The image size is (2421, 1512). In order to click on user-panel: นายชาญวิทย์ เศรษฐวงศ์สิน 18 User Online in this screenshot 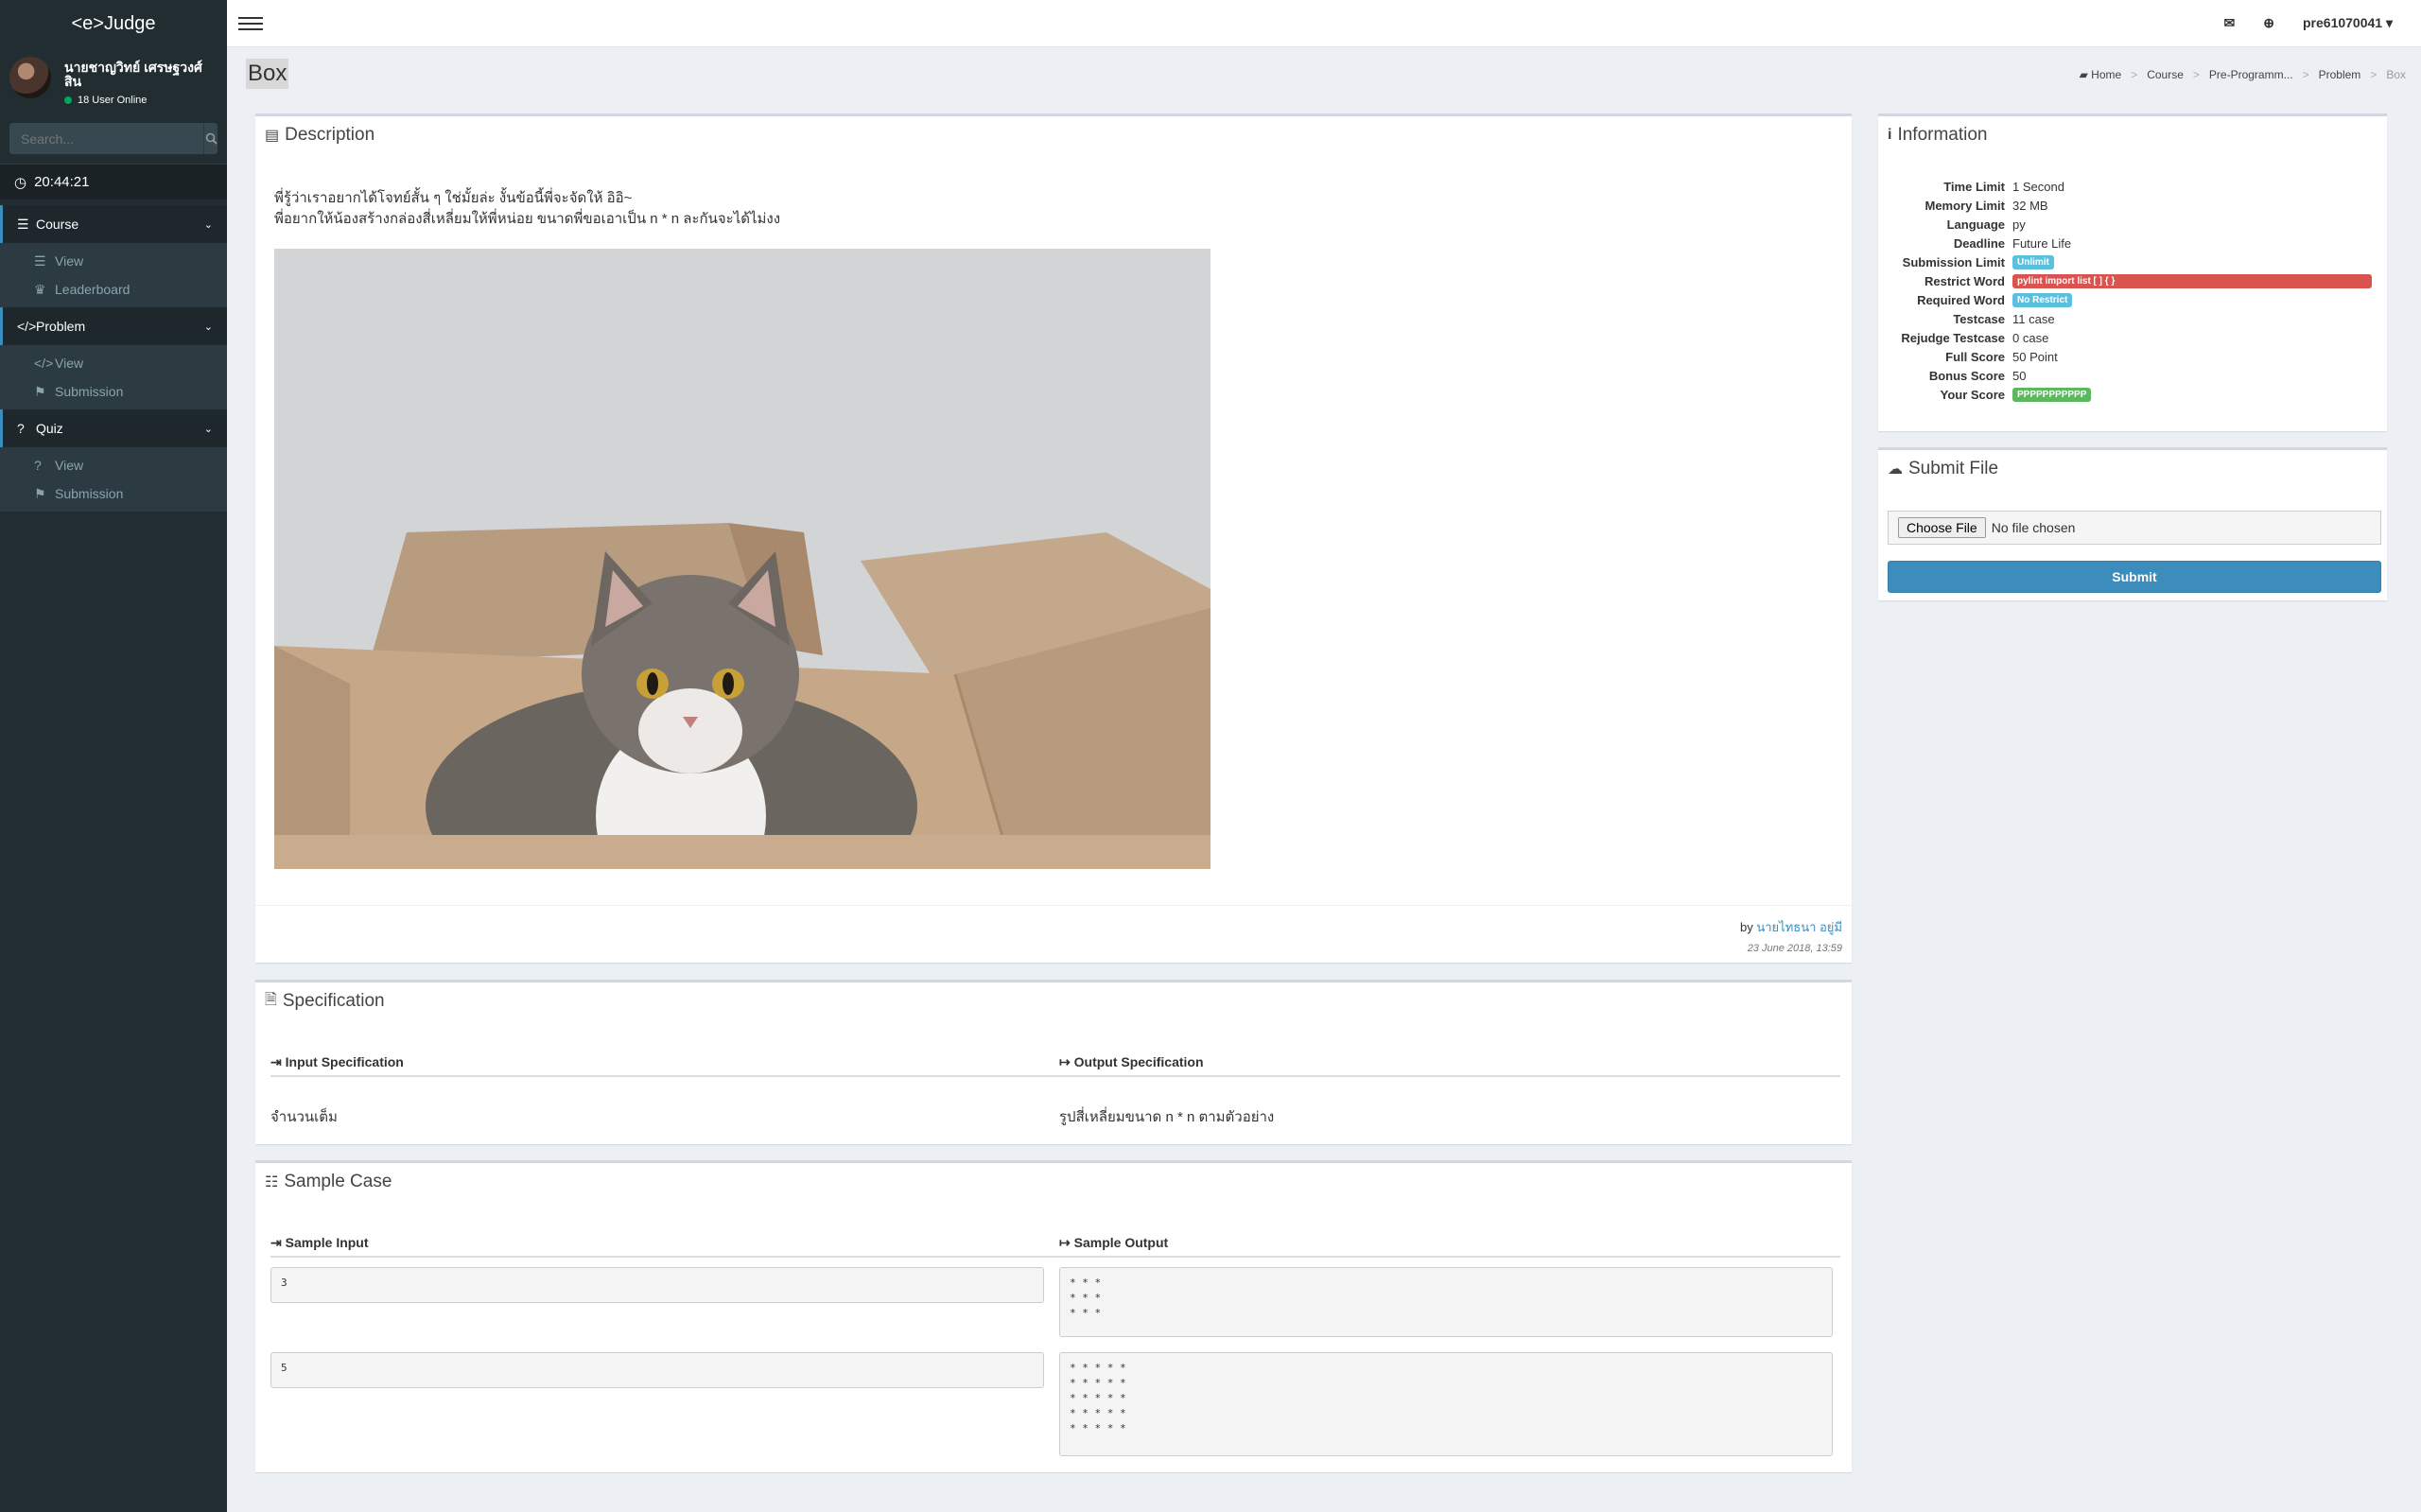, I will do `click(113, 80)`.